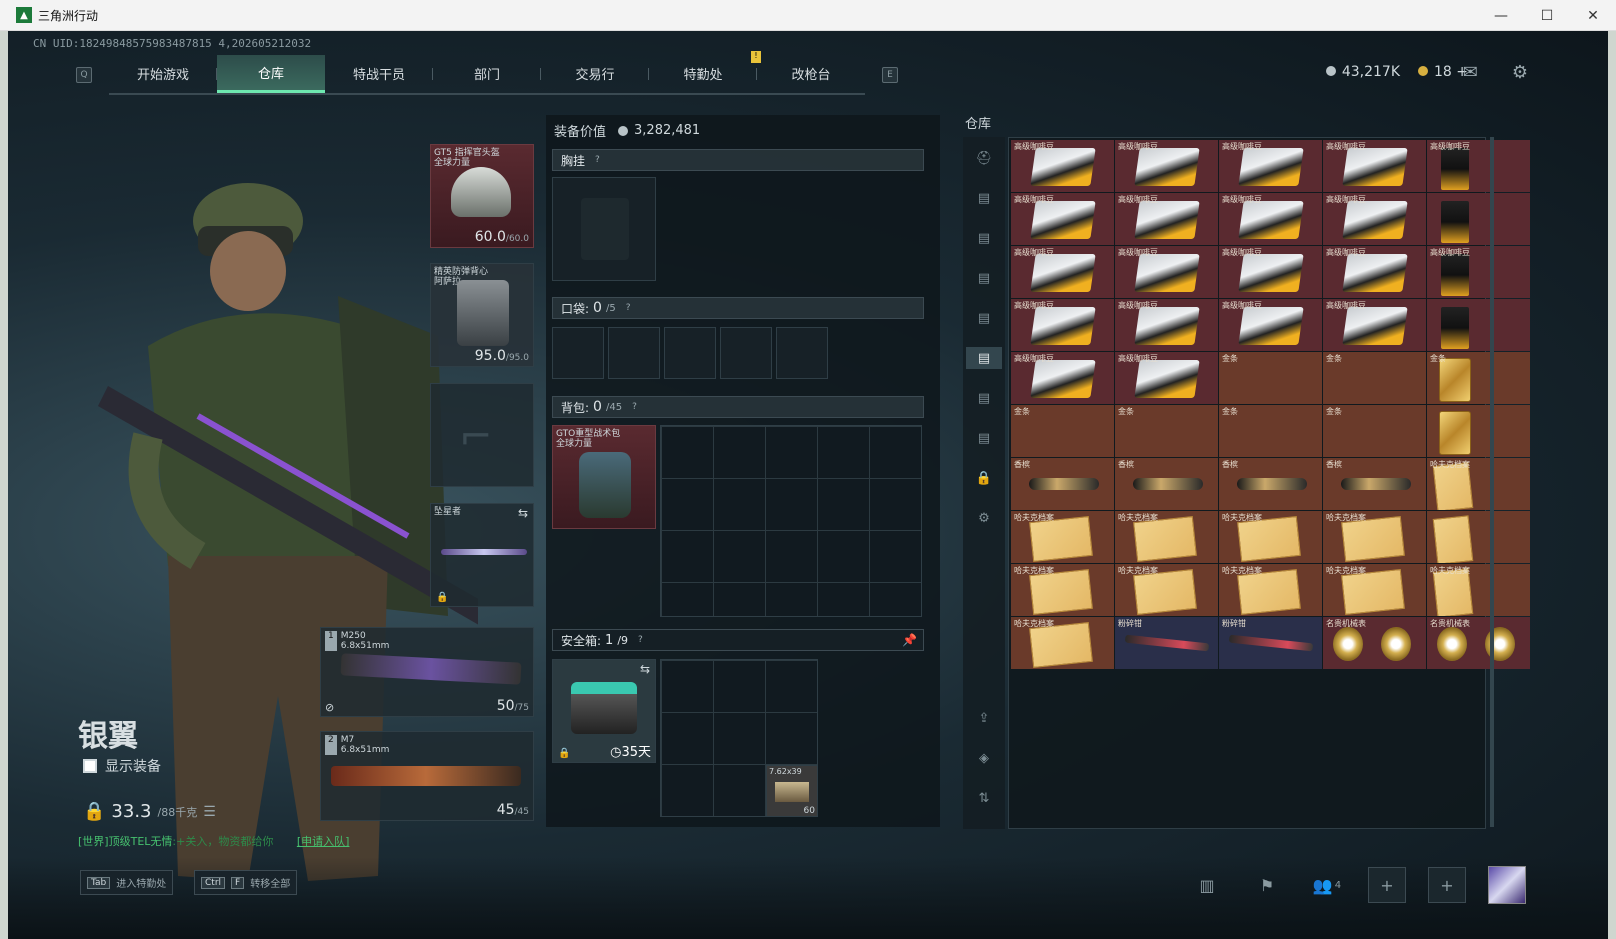 The width and height of the screenshot is (1616, 939). Describe the element at coordinates (427, 672) in the screenshot. I see `primary-weapon-slot: 1 M250 6.8x51mm ⊘ 50/75` at that location.